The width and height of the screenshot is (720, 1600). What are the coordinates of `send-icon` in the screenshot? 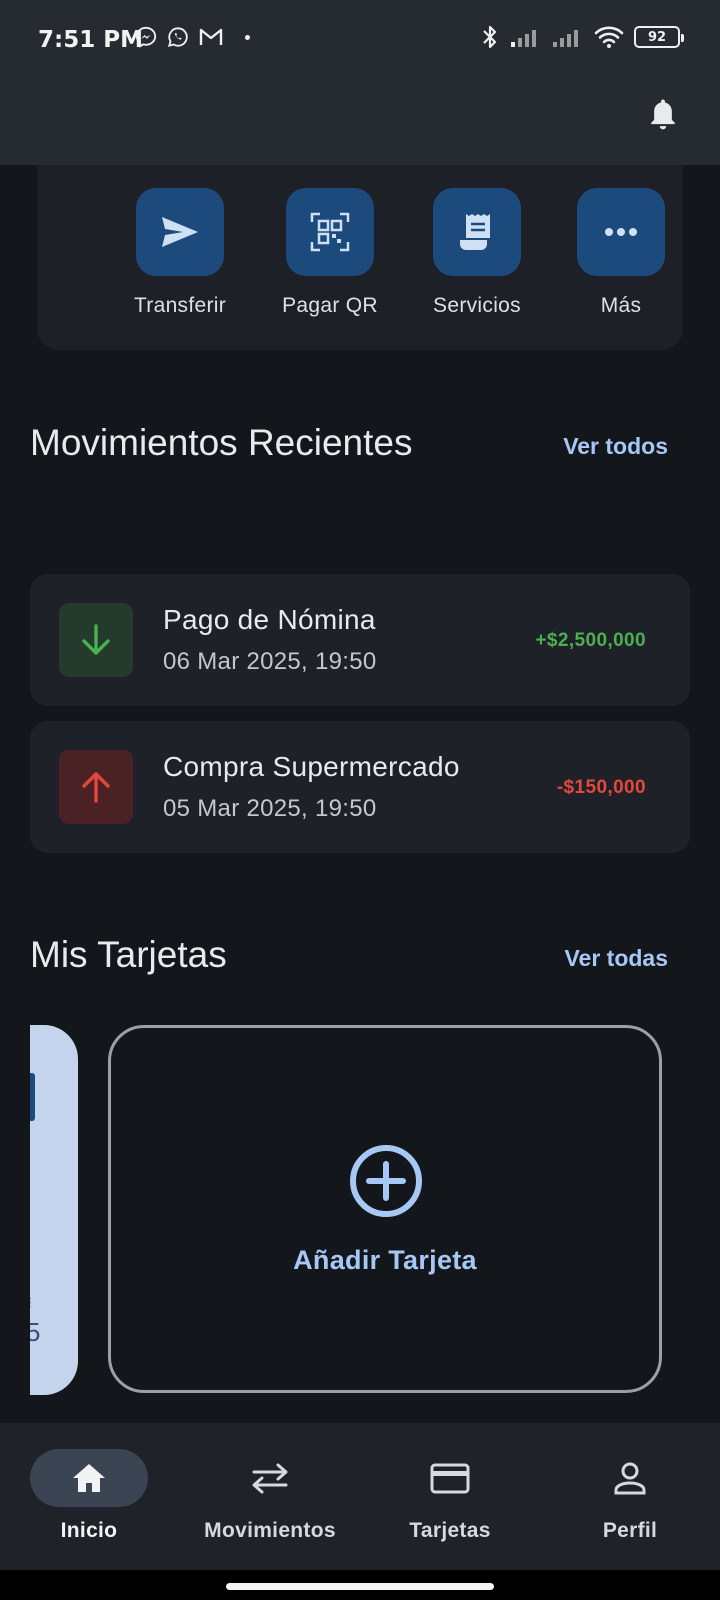 It's located at (180, 232).